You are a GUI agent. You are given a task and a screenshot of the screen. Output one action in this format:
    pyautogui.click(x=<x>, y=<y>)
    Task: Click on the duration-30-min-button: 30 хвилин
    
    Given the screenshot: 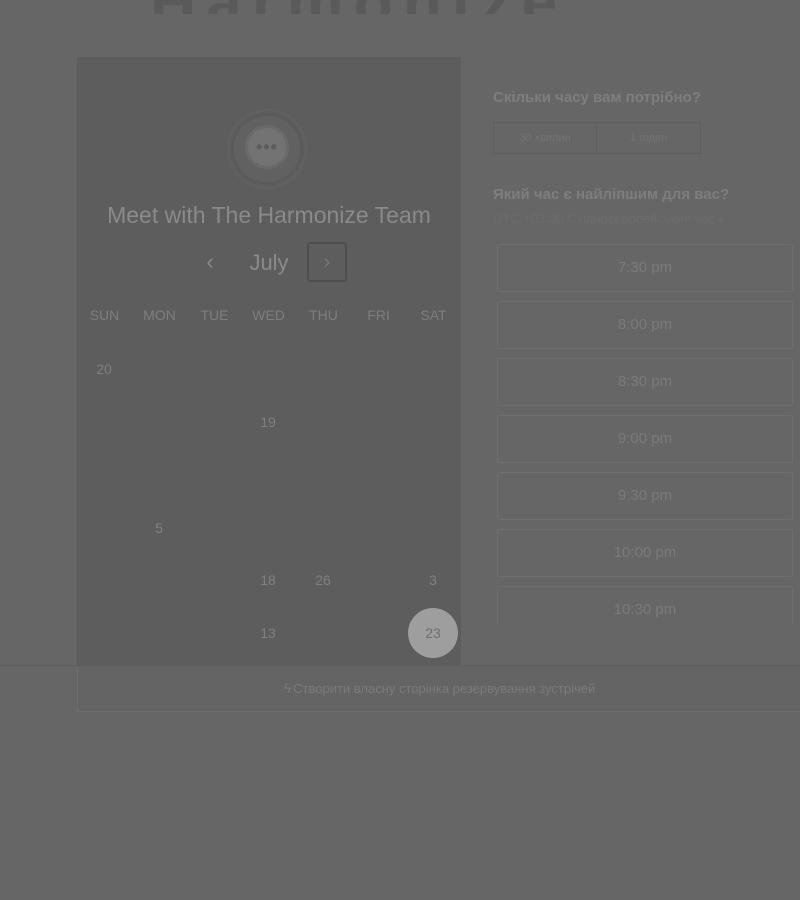 What is the action you would take?
    pyautogui.click(x=545, y=138)
    